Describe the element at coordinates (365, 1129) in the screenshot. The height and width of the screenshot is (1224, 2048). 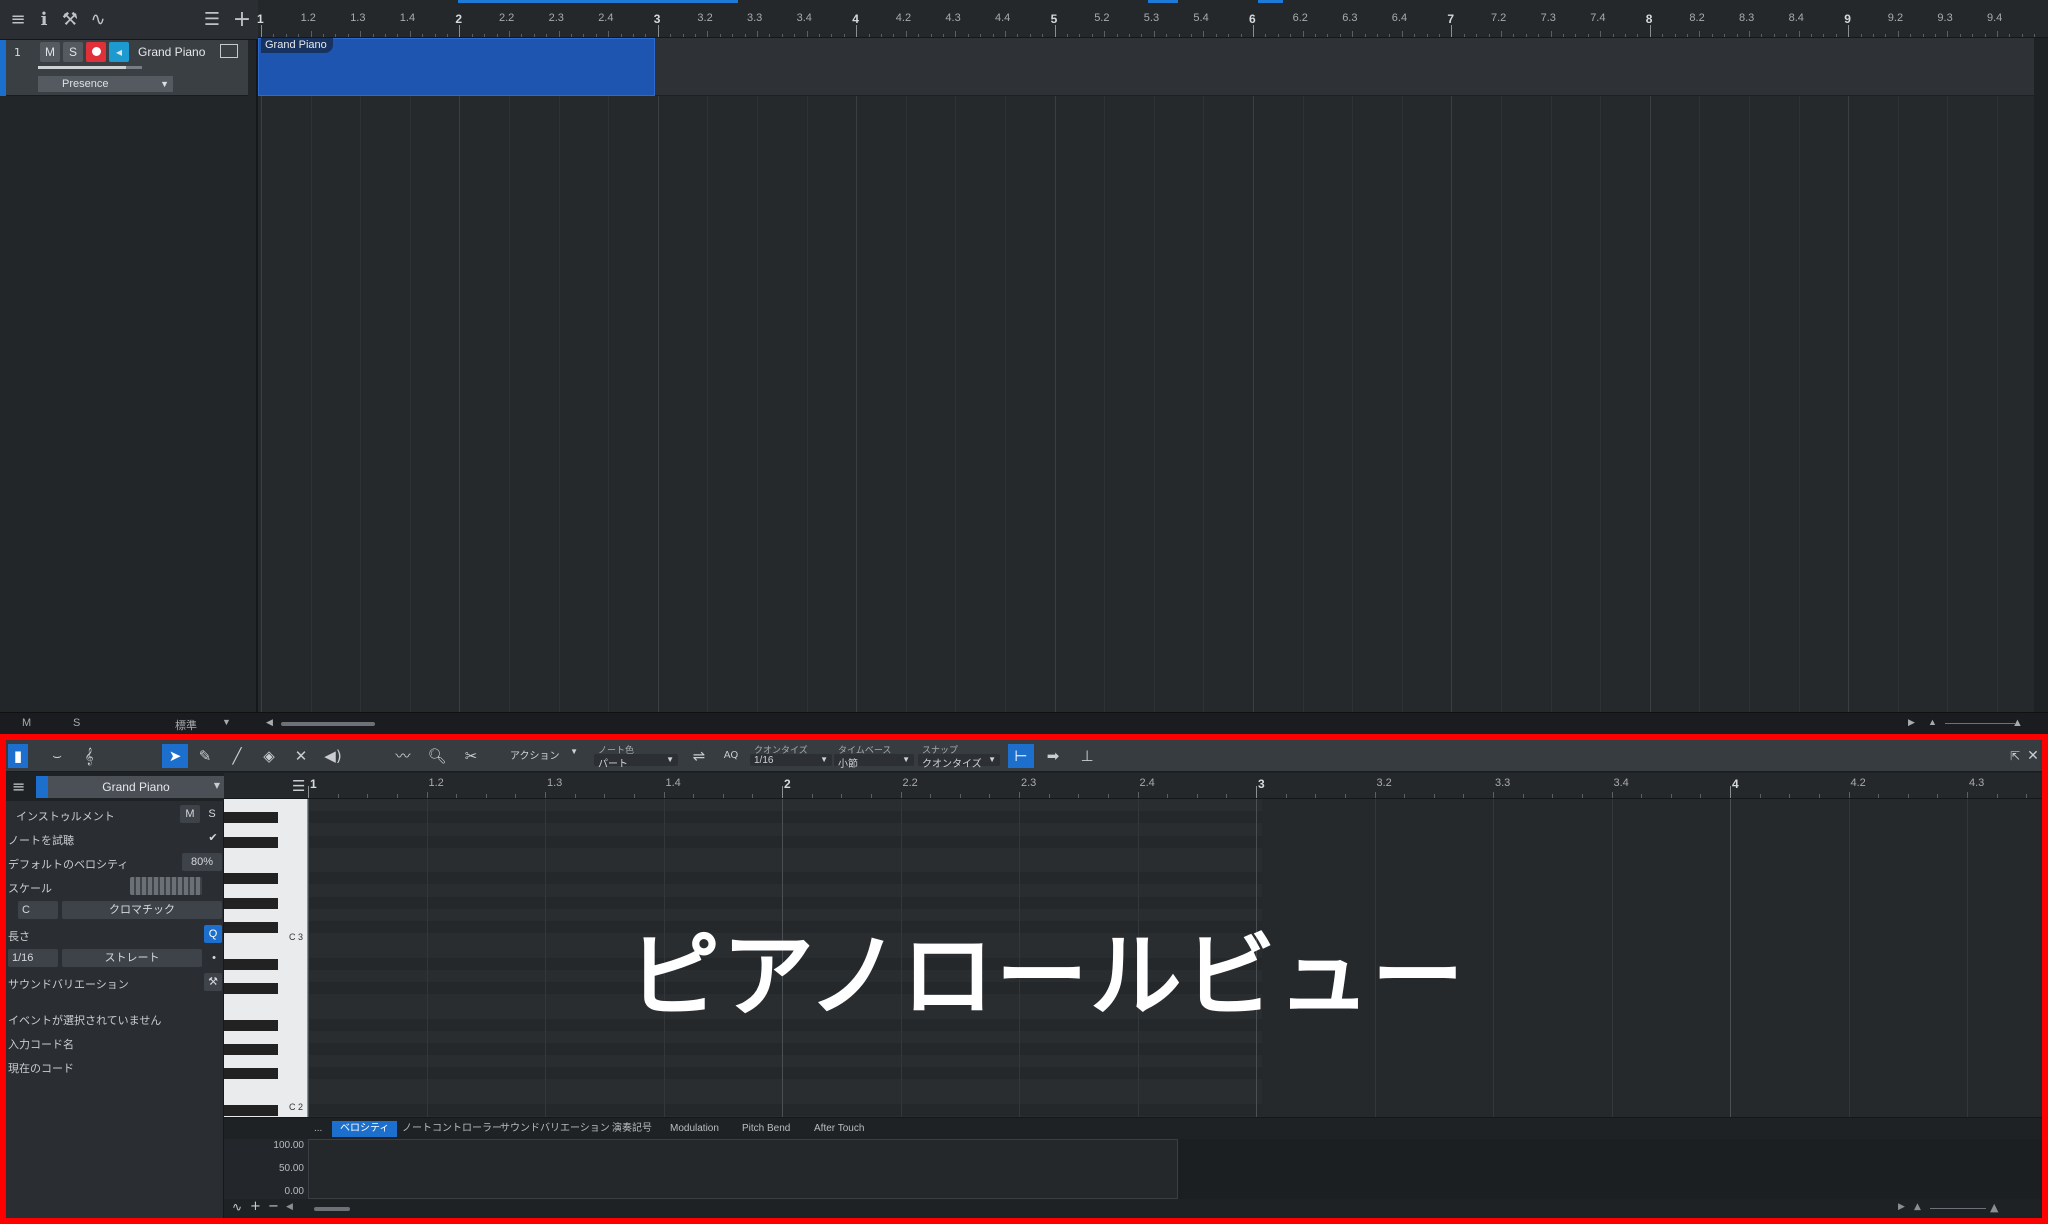
I see `lane-tab: ベロシティ` at that location.